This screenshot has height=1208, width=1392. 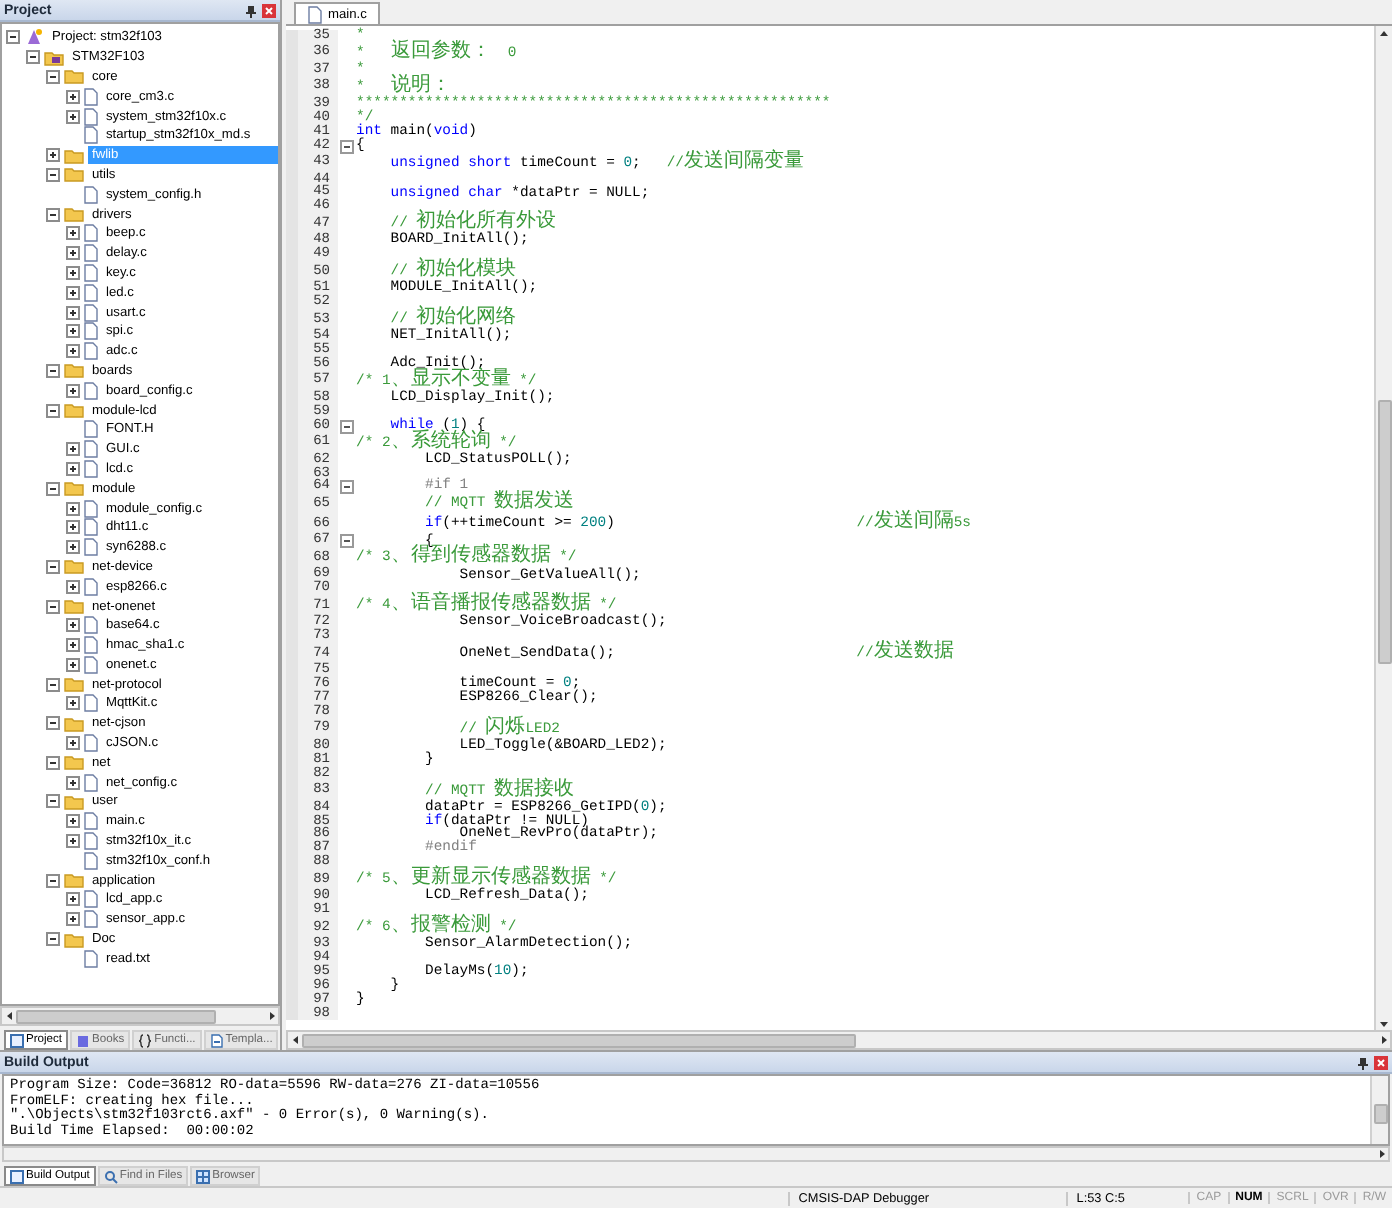 What do you see at coordinates (54, 57) in the screenshot?
I see `target-folder-icon` at bounding box center [54, 57].